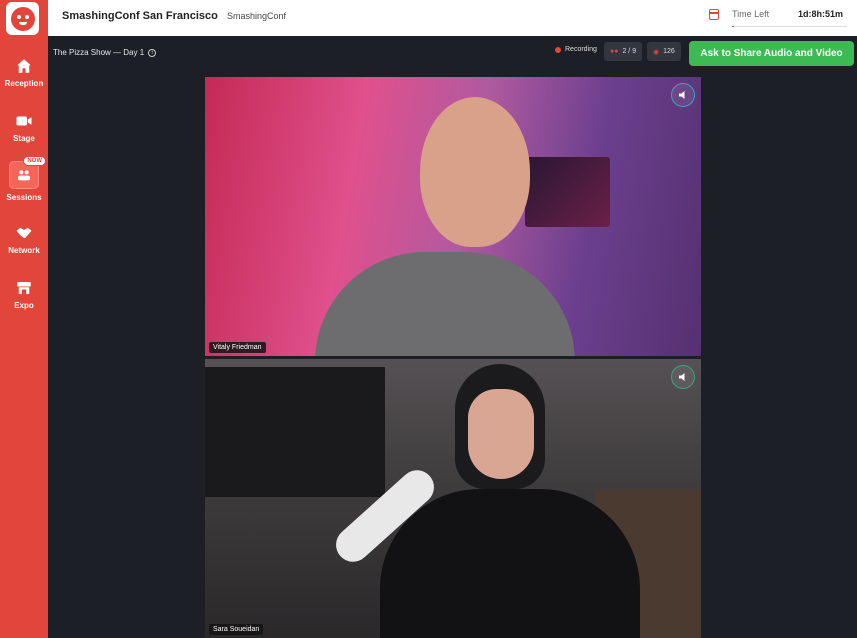  I want to click on sidebar-item-label: Reception, so click(24, 83).